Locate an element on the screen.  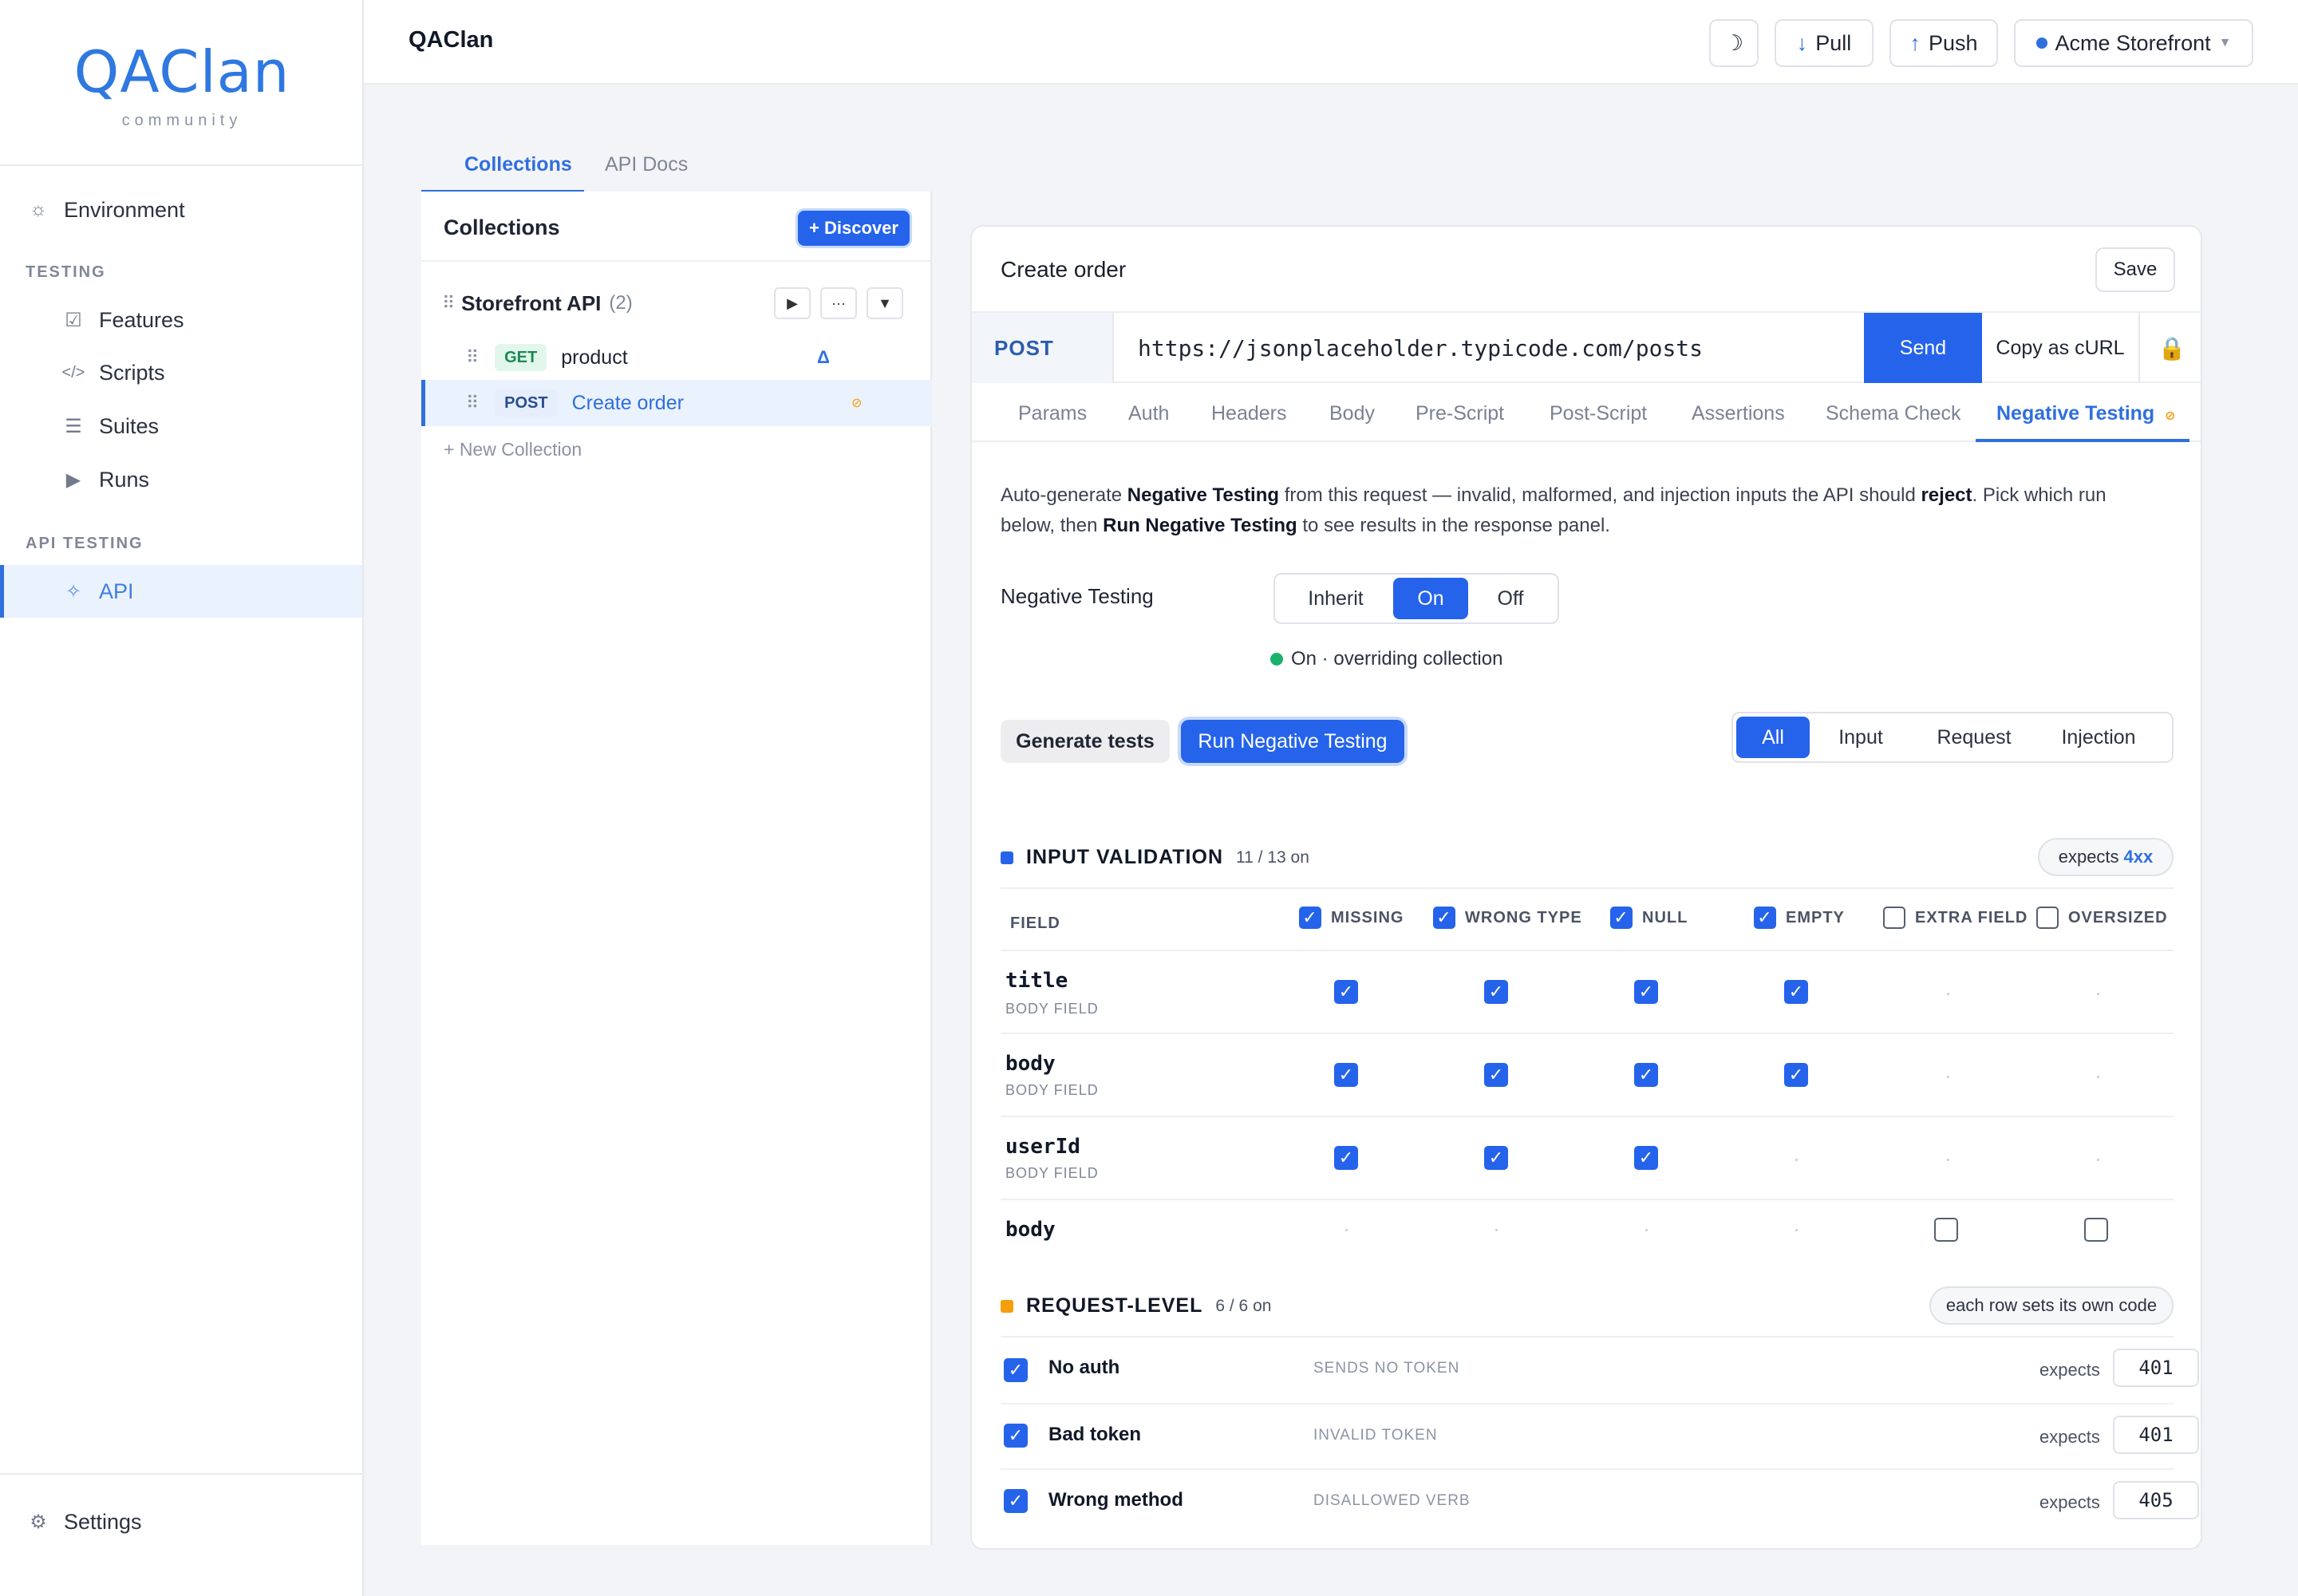
tab-auth: Auth is located at coordinates (1149, 414).